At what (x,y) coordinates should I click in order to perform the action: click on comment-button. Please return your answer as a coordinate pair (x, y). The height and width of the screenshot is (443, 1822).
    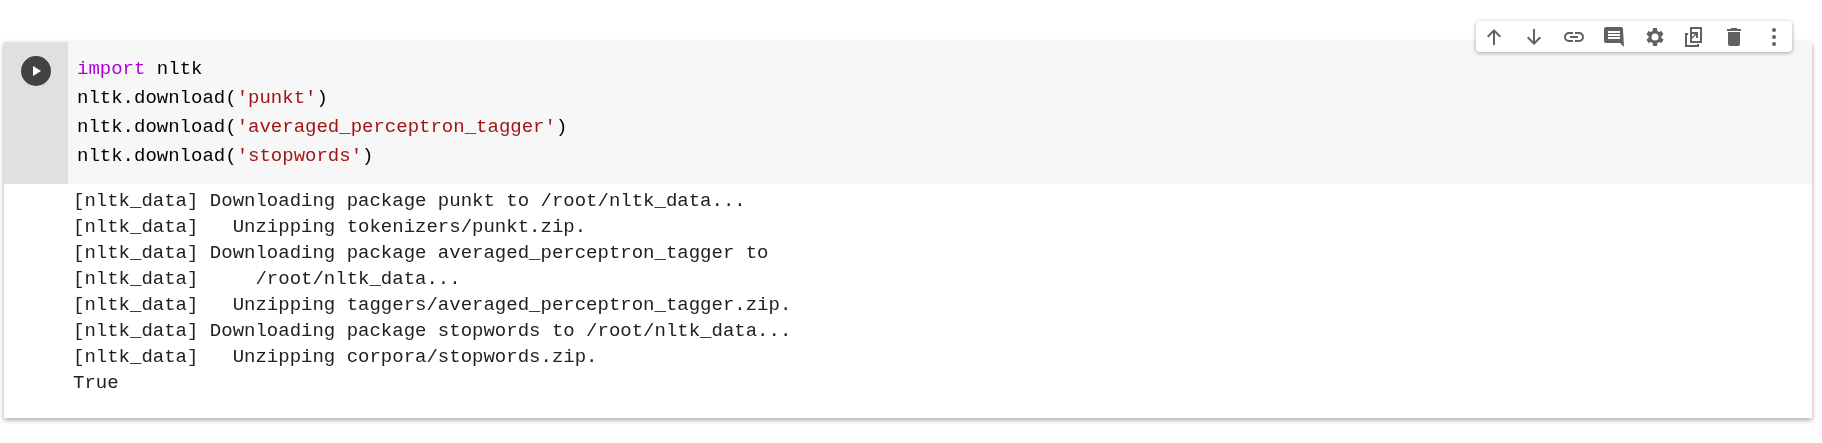
    Looking at the image, I should click on (1614, 36).